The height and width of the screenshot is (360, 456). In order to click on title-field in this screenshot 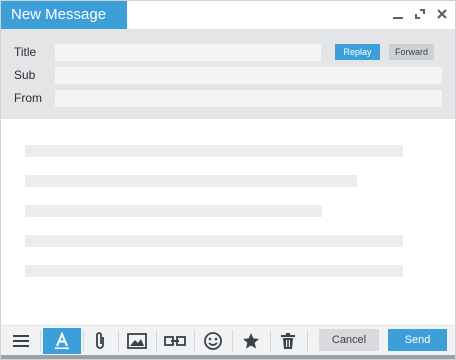, I will do `click(188, 52)`.